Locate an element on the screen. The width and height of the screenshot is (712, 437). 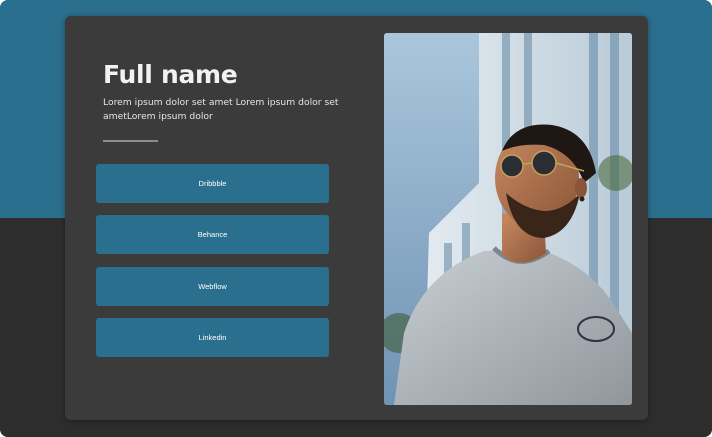
webflow-button: Webflow is located at coordinates (212, 286).